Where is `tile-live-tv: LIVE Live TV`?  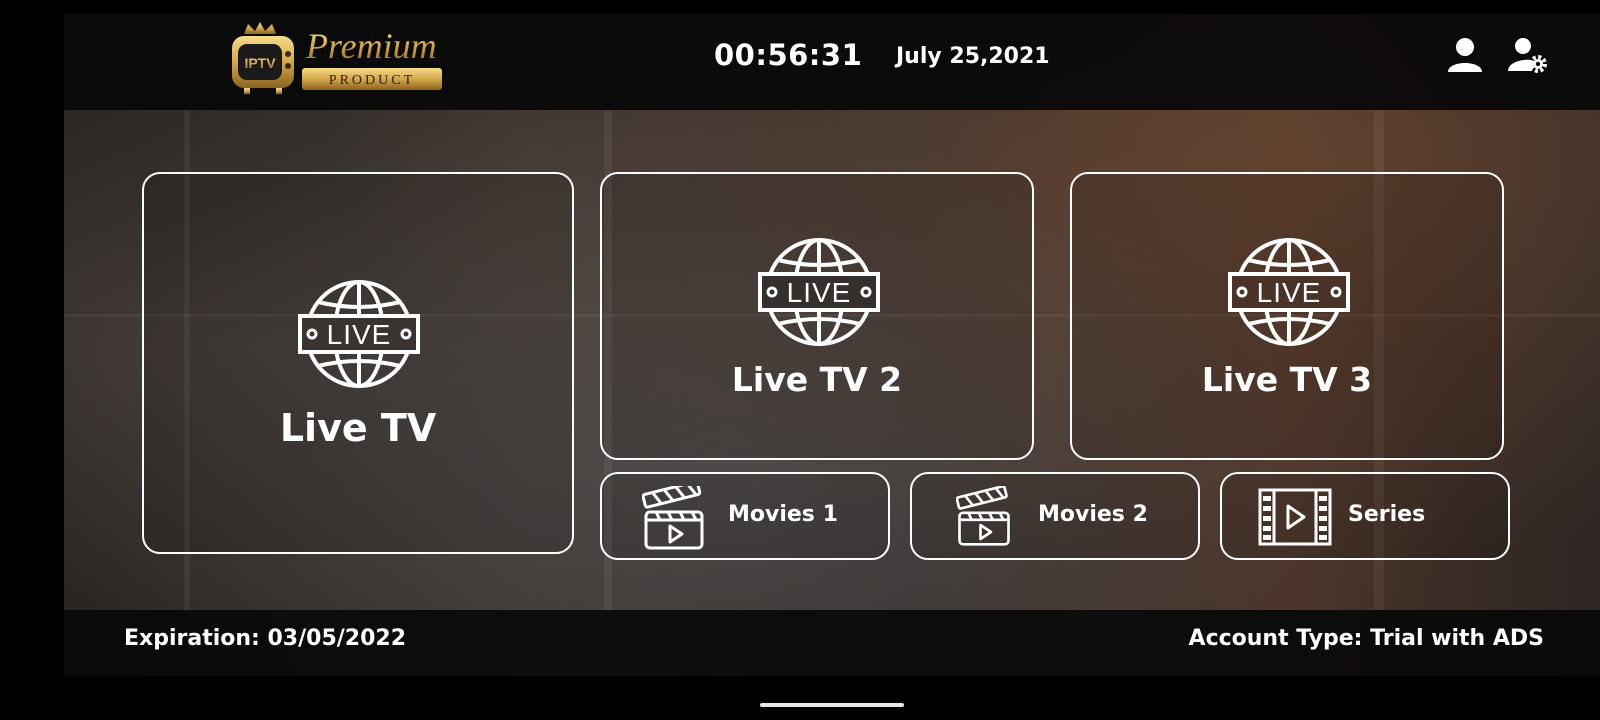 tile-live-tv: LIVE Live TV is located at coordinates (358, 363).